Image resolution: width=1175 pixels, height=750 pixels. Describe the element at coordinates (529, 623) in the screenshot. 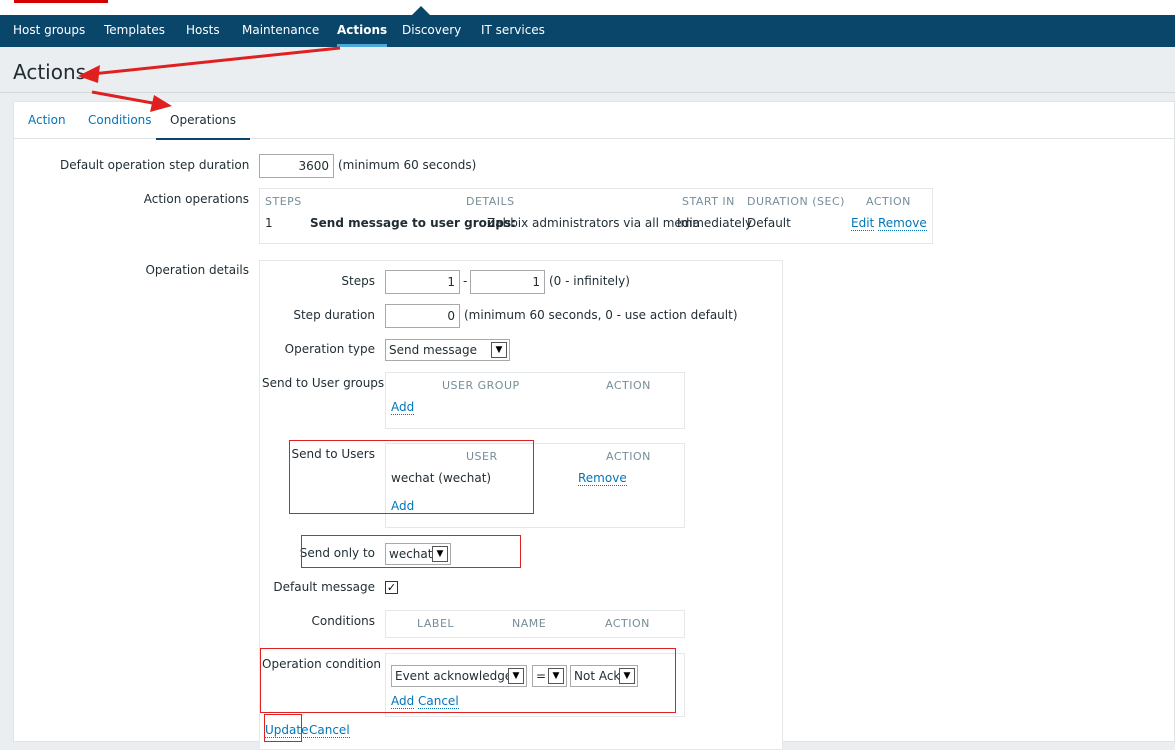

I see `cond-header-name: NAME` at that location.